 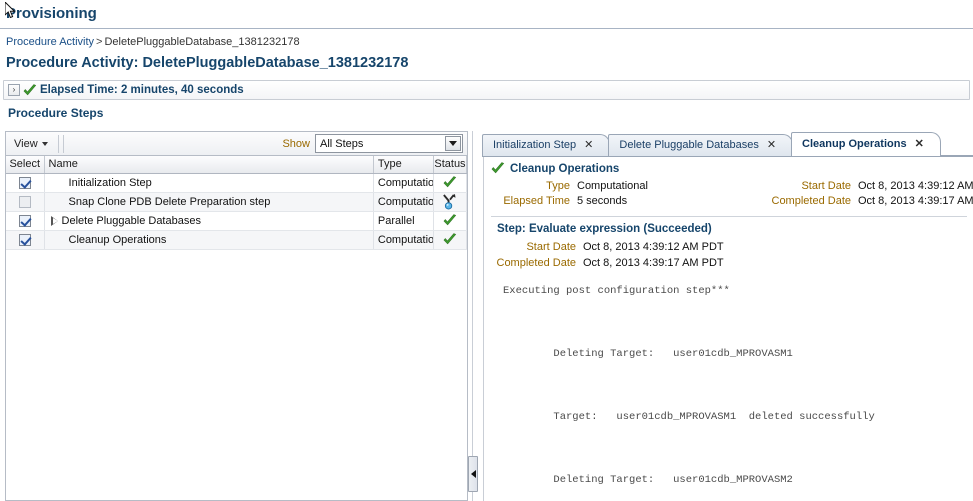 I want to click on row-name-label: Delete Pluggable Databases, so click(x=131, y=221).